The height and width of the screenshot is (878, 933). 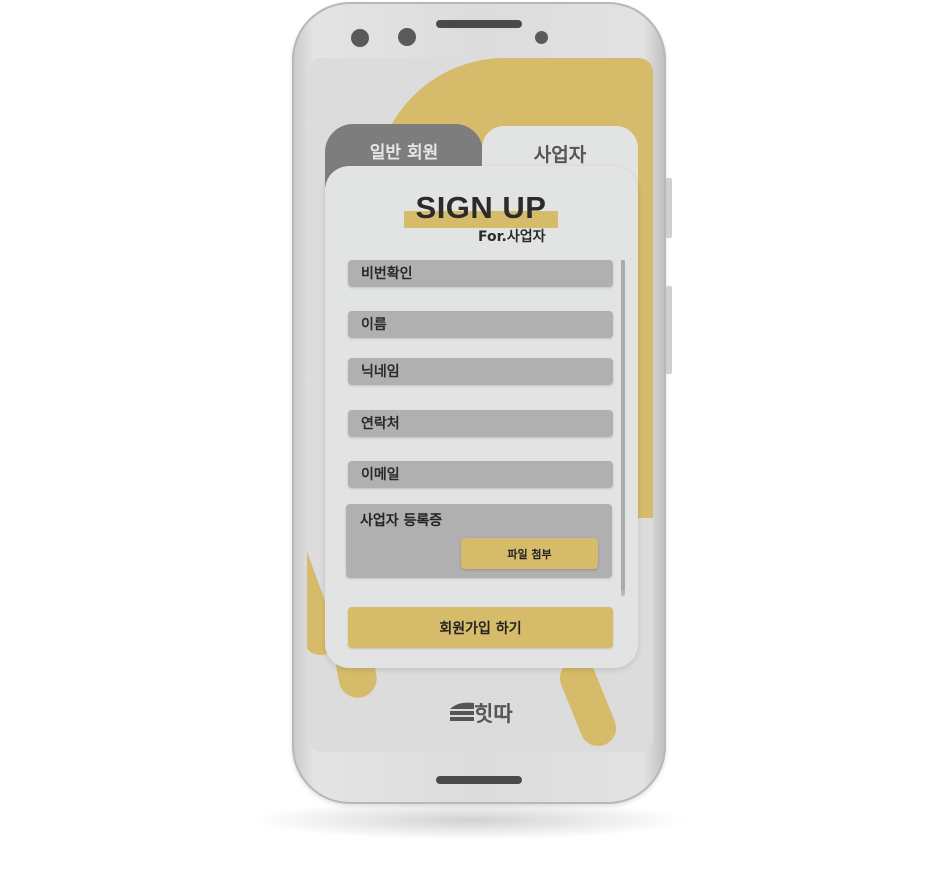 What do you see at coordinates (404, 150) in the screenshot?
I see `tab-general-member-label: 일반 회원` at bounding box center [404, 150].